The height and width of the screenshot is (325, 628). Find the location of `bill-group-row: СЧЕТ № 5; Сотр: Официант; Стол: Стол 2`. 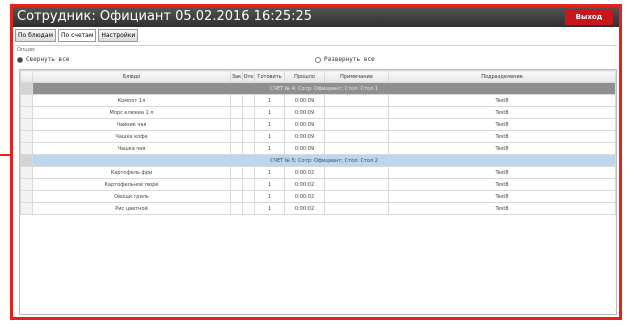

bill-group-row: СЧЕТ № 5; Сотр: Официант; Стол: Стол 2 is located at coordinates (318, 160).